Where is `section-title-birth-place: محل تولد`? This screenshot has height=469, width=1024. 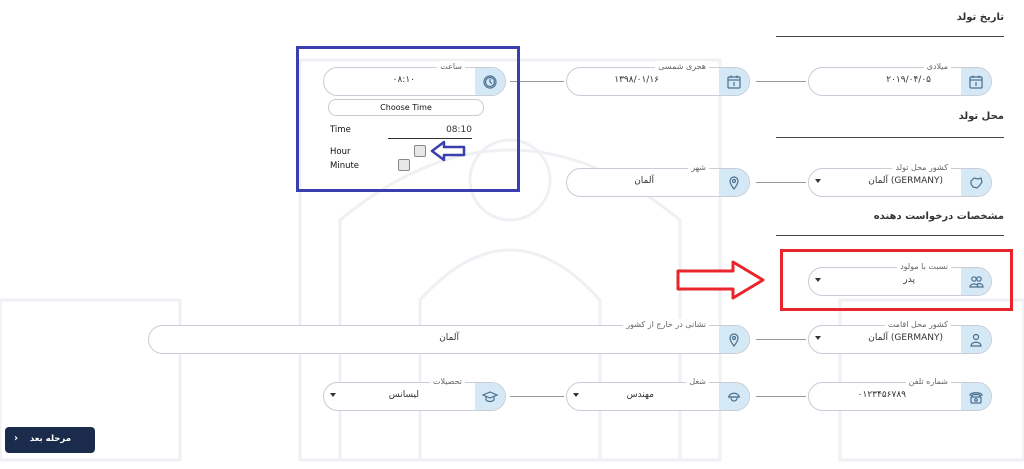
section-title-birth-place: محل تولد is located at coordinates (981, 116).